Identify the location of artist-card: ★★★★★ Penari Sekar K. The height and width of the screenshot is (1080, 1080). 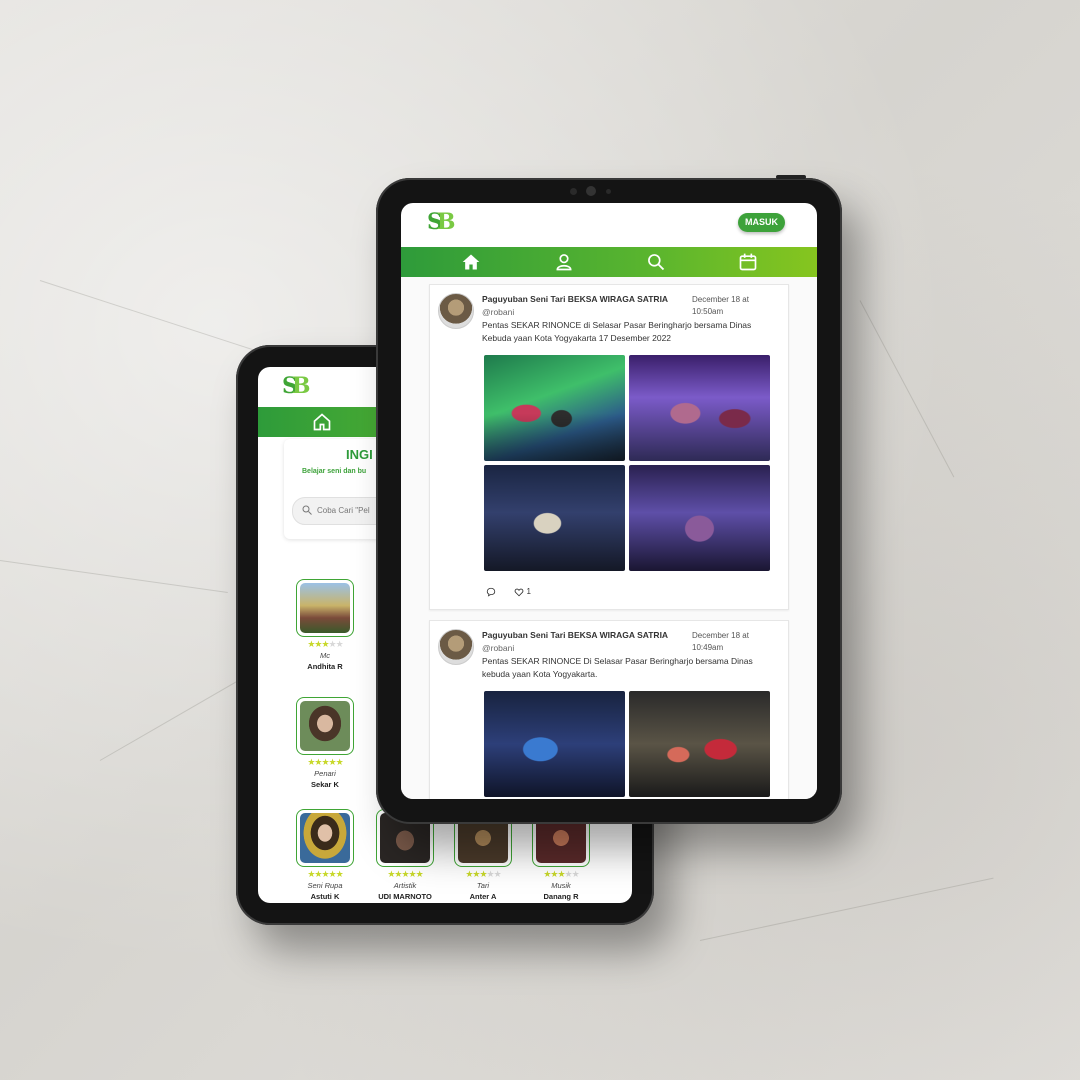
(325, 743).